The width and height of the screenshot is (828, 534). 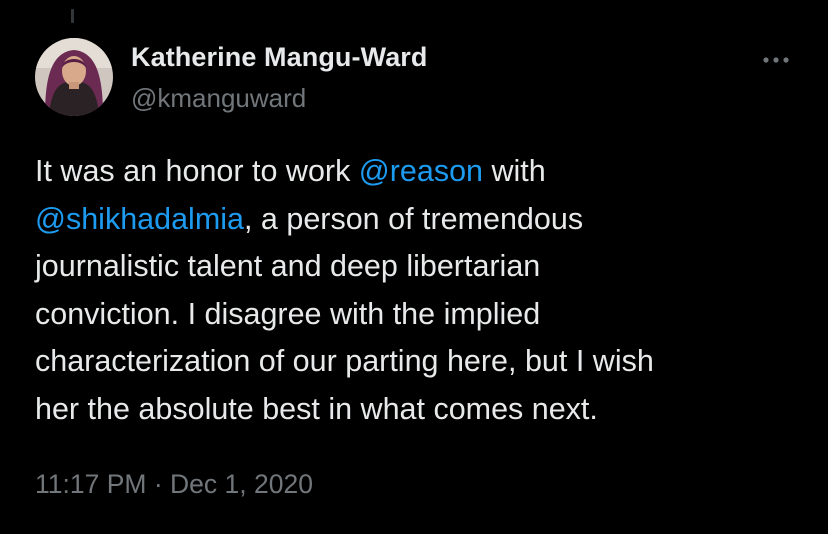 What do you see at coordinates (218, 98) in the screenshot?
I see `author-handle: @kmanguward` at bounding box center [218, 98].